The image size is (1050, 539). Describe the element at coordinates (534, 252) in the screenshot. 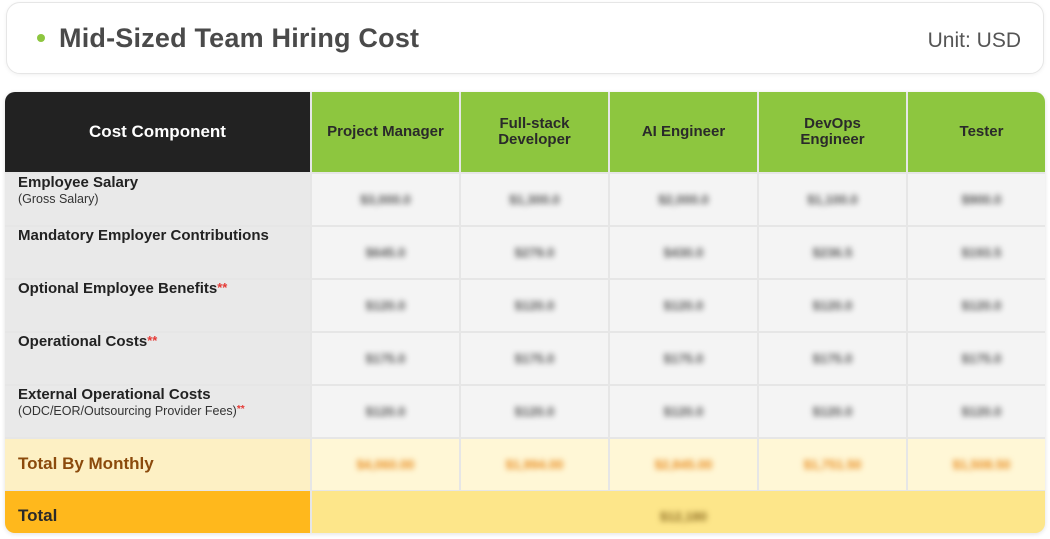

I see `table-cell: $279.0` at that location.